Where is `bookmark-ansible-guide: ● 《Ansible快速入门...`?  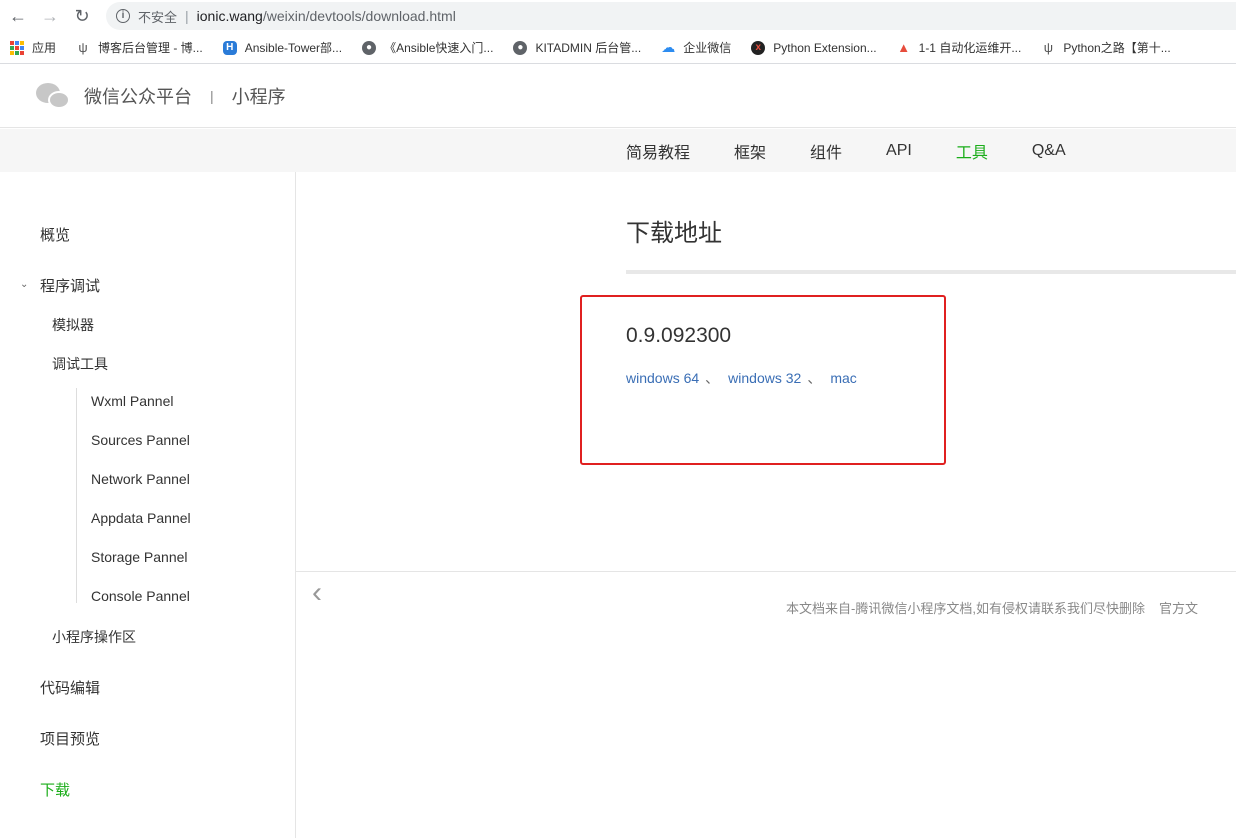
bookmark-ansible-guide: ● 《Ansible快速入门... is located at coordinates (427, 47).